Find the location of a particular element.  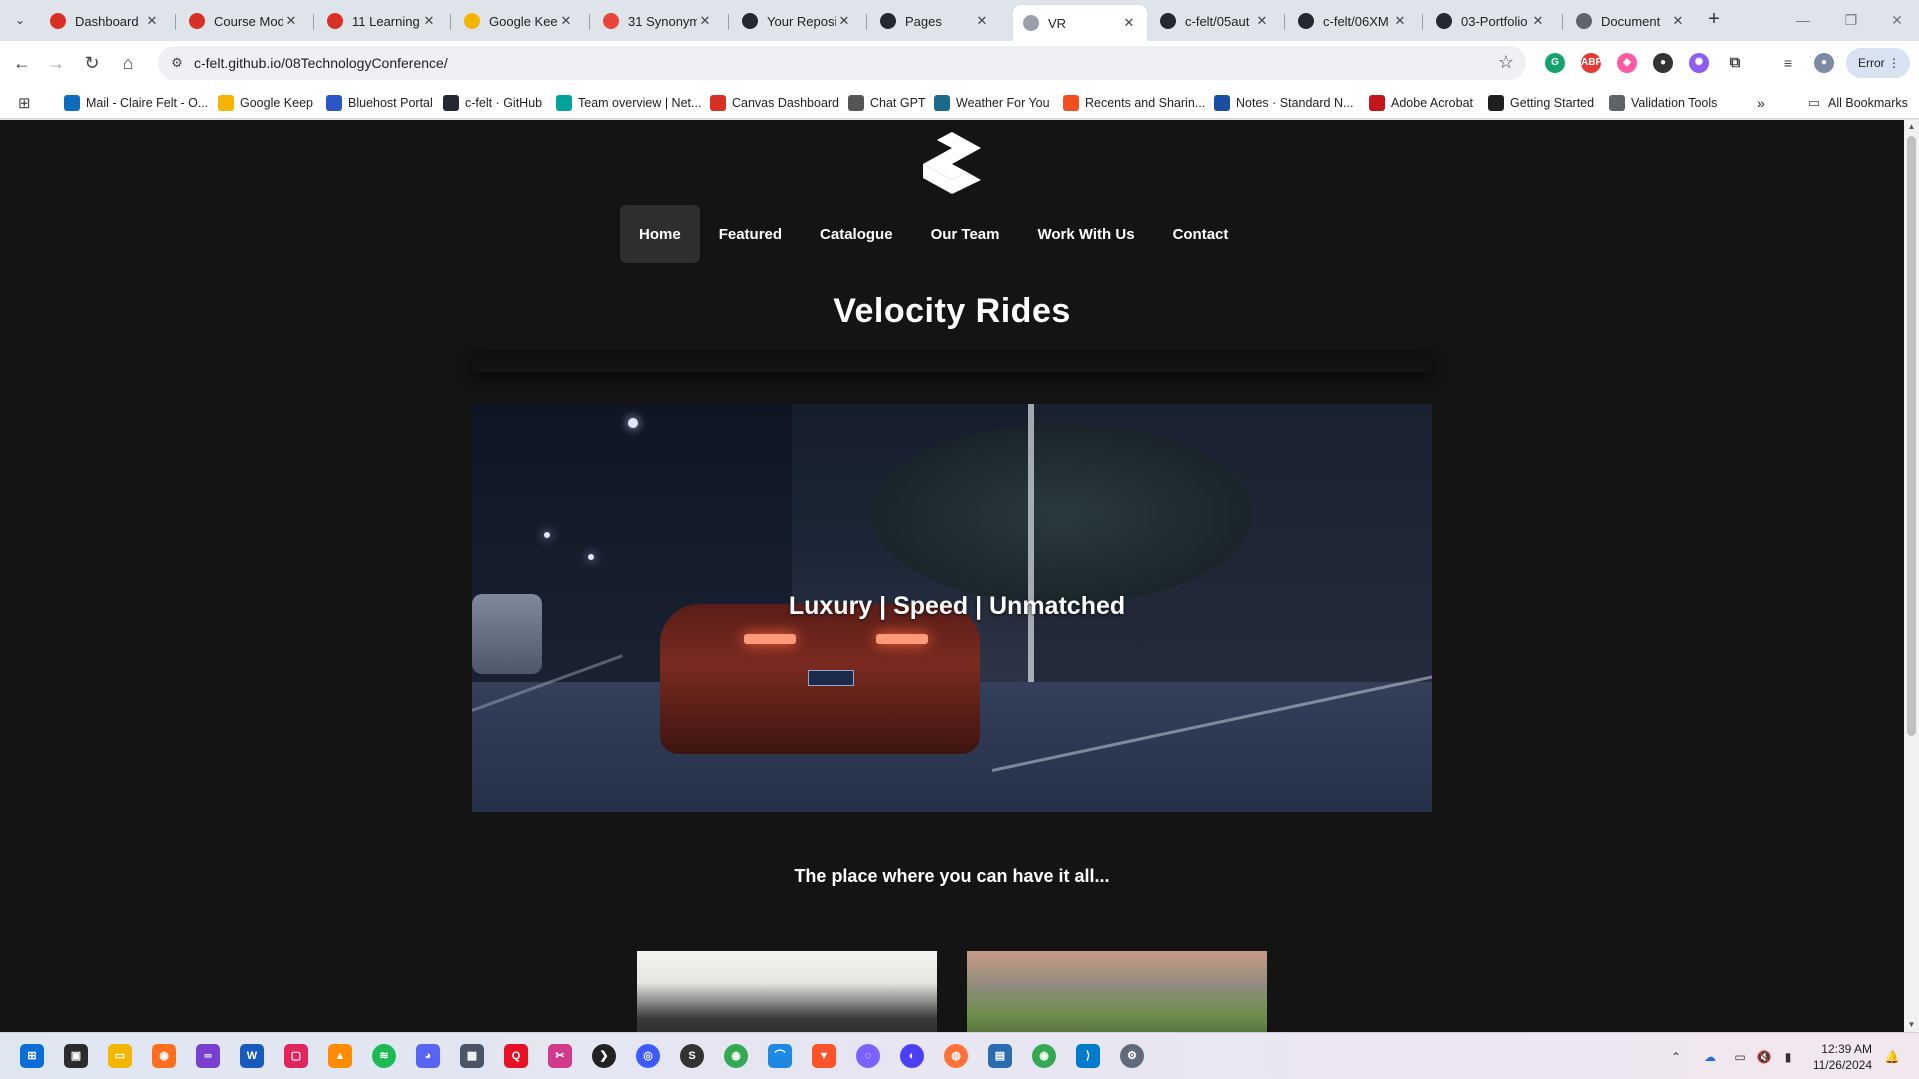

browser-tab: c-felt/06XM ✕ is located at coordinates (1353, 21).